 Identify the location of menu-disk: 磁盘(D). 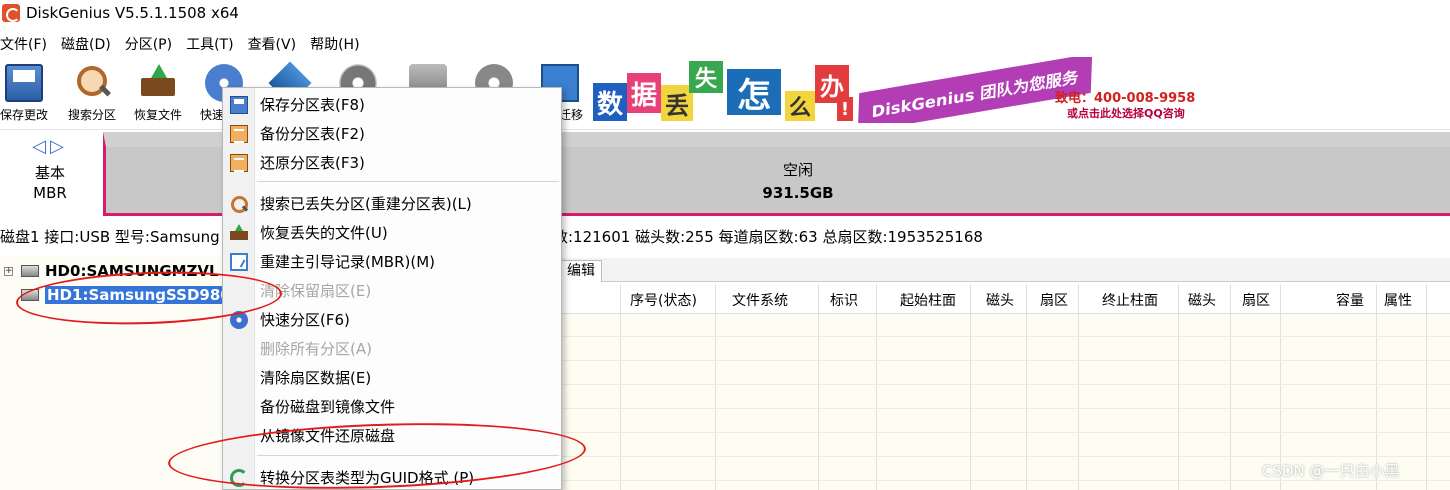
(89, 44).